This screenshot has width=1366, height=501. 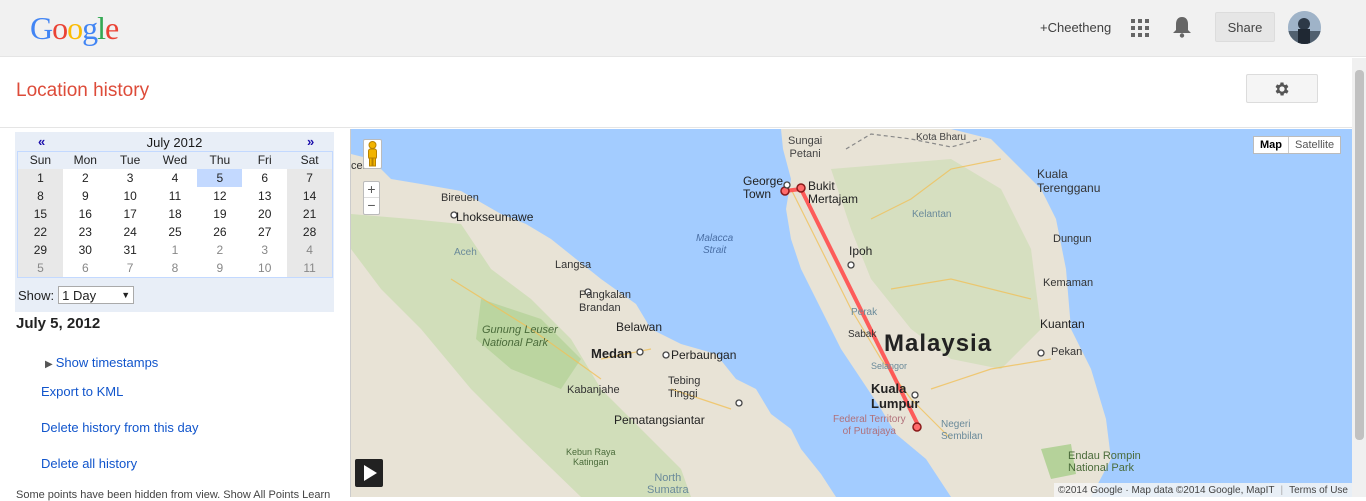 I want to click on show-range-row: Show: 1 Day ▼, so click(x=76, y=295).